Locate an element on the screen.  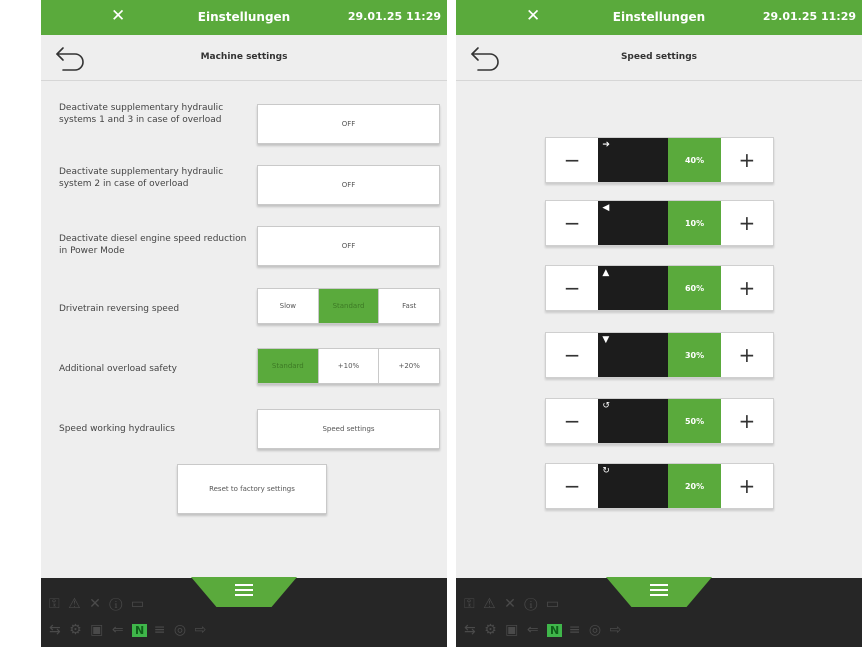
speed-row-4: − ▼ 30% + is located at coordinates (659, 355).